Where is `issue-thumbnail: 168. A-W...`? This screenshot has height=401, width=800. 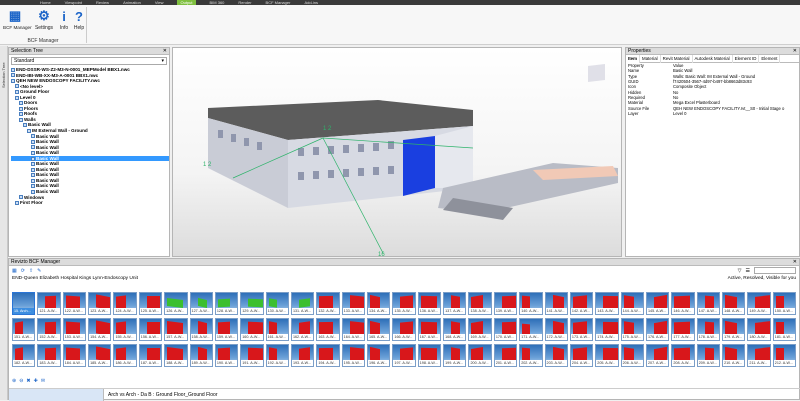
issue-thumbnail: 168. A-W... is located at coordinates (455, 329).